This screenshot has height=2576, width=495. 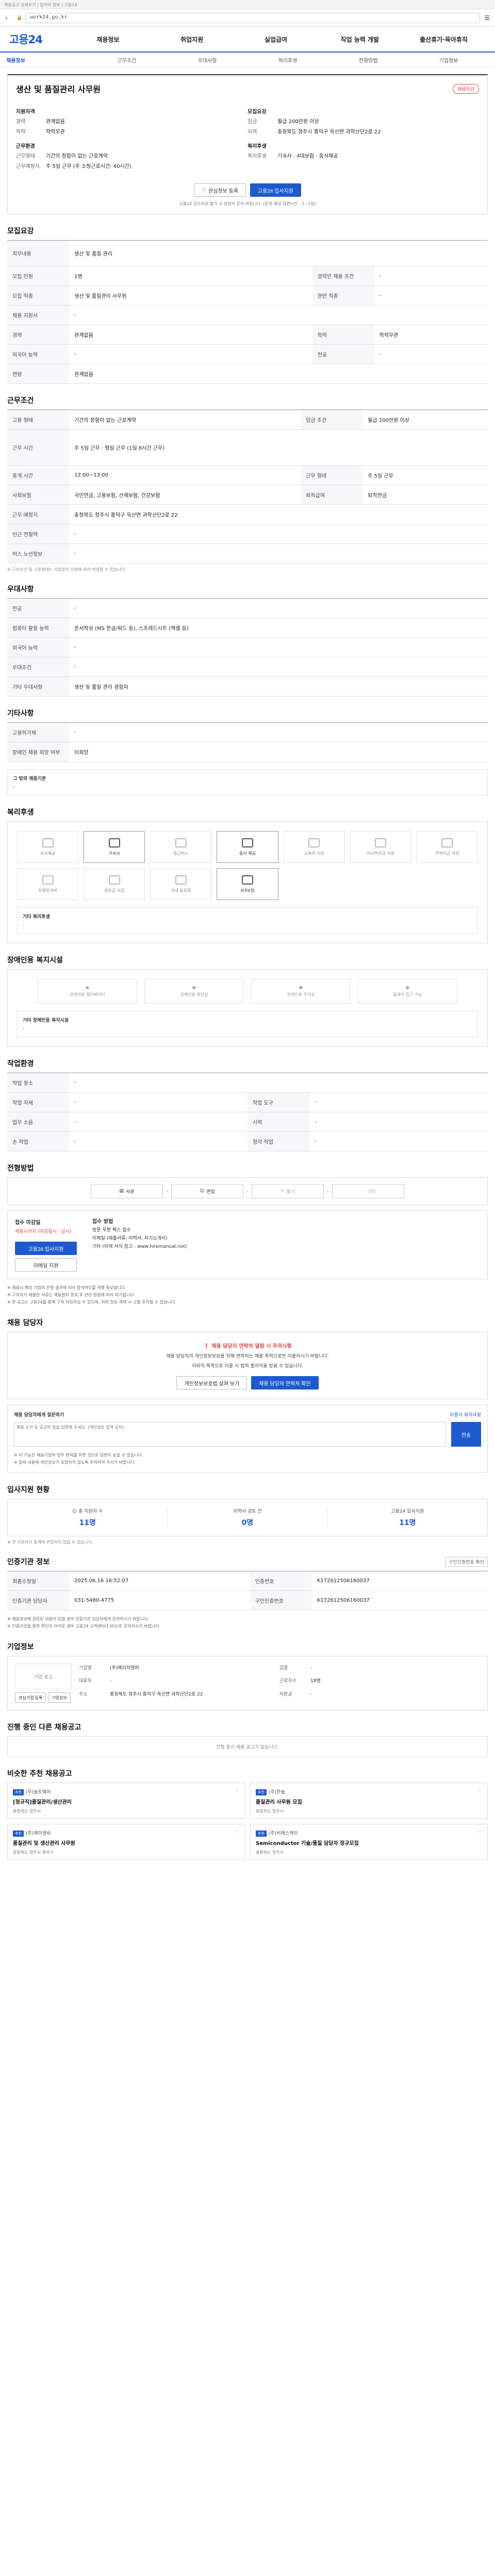 I want to click on document-icon: ▤, so click(x=122, y=1191).